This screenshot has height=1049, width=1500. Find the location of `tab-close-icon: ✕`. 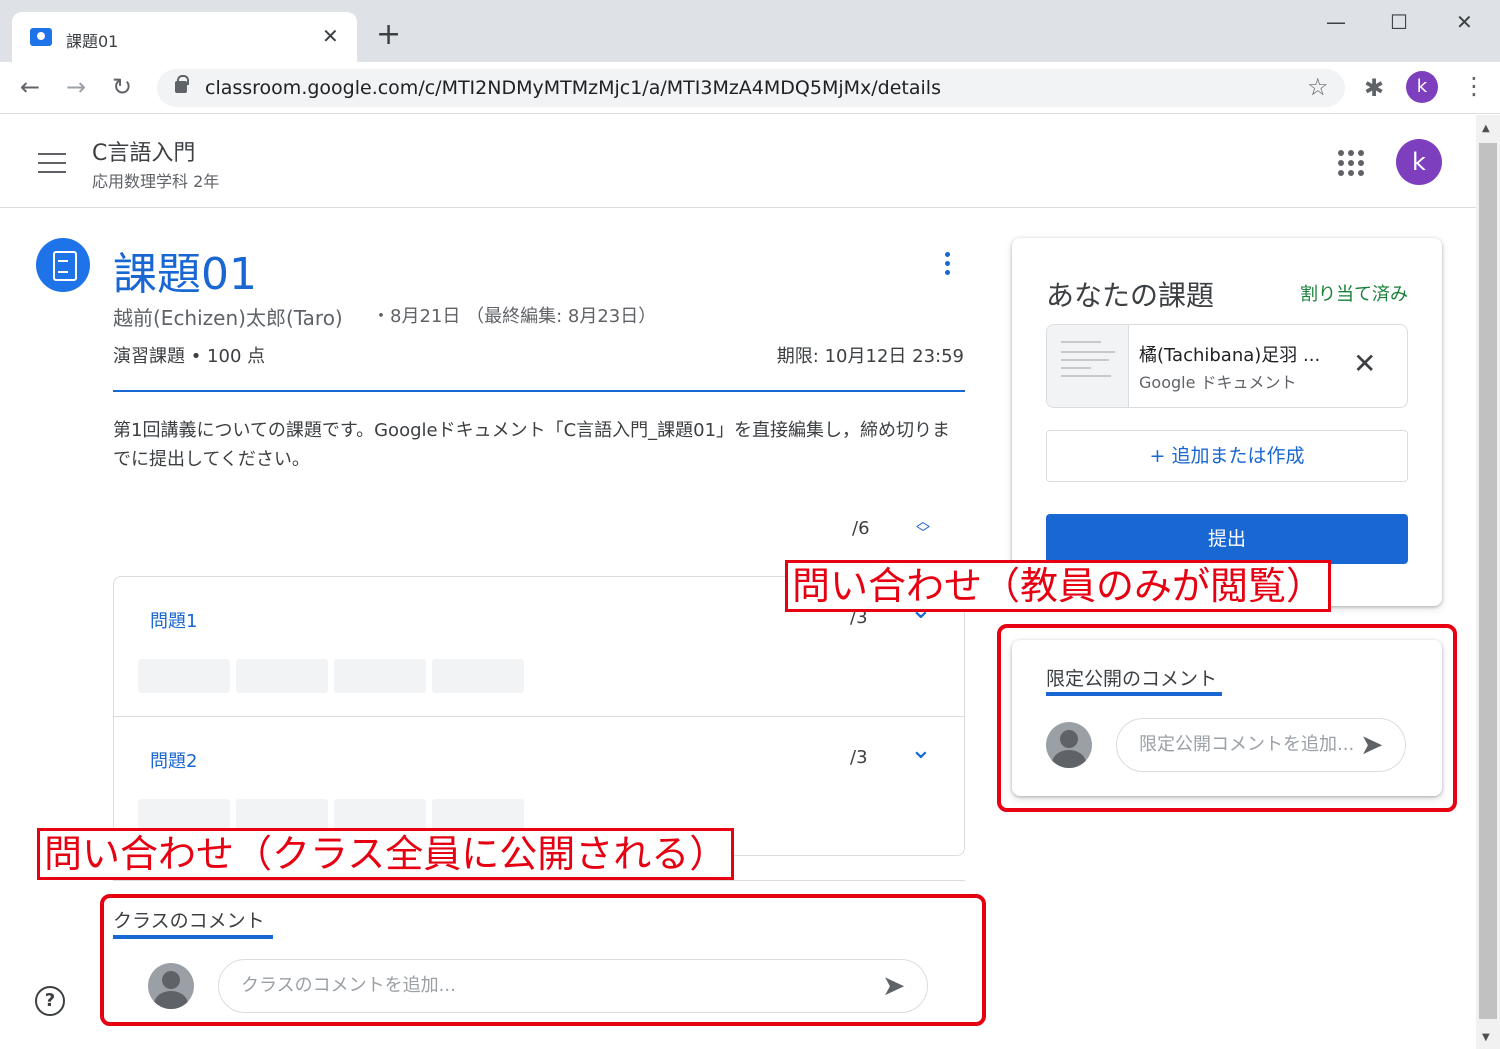

tab-close-icon: ✕ is located at coordinates (330, 36).